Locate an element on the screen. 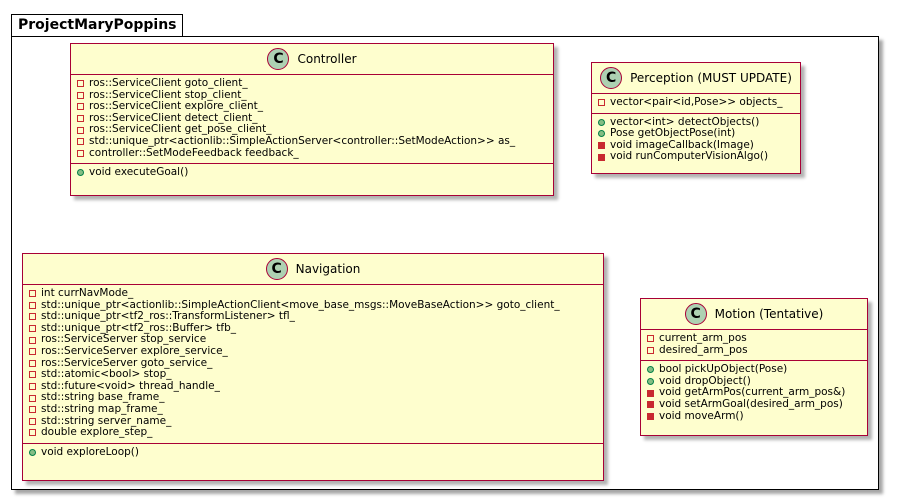 The height and width of the screenshot is (499, 898). class-field: double explore_step_ is located at coordinates (314, 433).